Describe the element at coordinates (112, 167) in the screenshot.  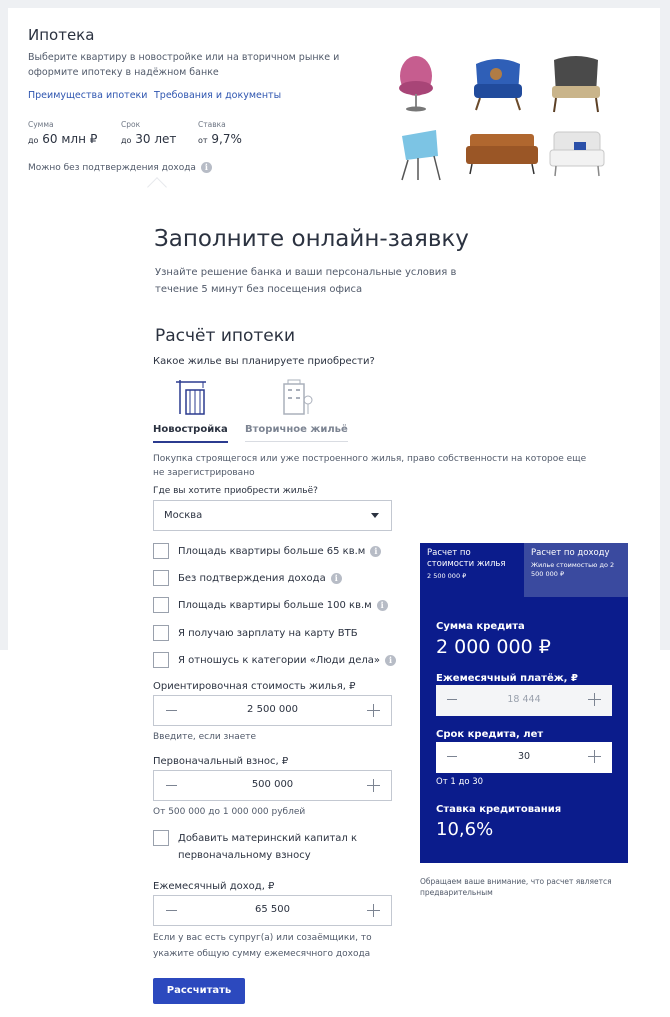
I see `note-text: Можно без подтверждения дохода` at that location.